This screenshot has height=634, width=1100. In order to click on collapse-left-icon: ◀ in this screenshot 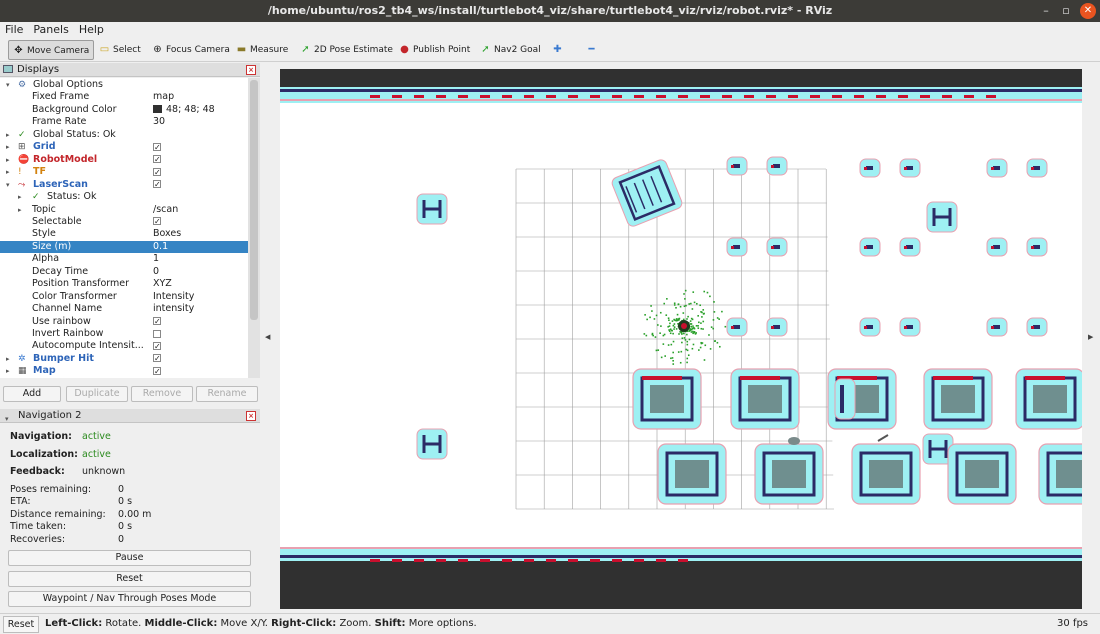, I will do `click(267, 337)`.